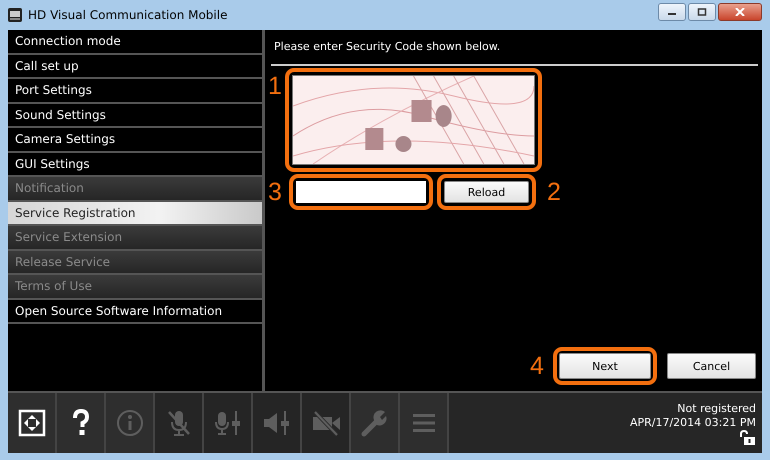 The width and height of the screenshot is (770, 460). Describe the element at coordinates (387, 47) in the screenshot. I see `instruction-text: Please enter Security Code shown below.` at that location.